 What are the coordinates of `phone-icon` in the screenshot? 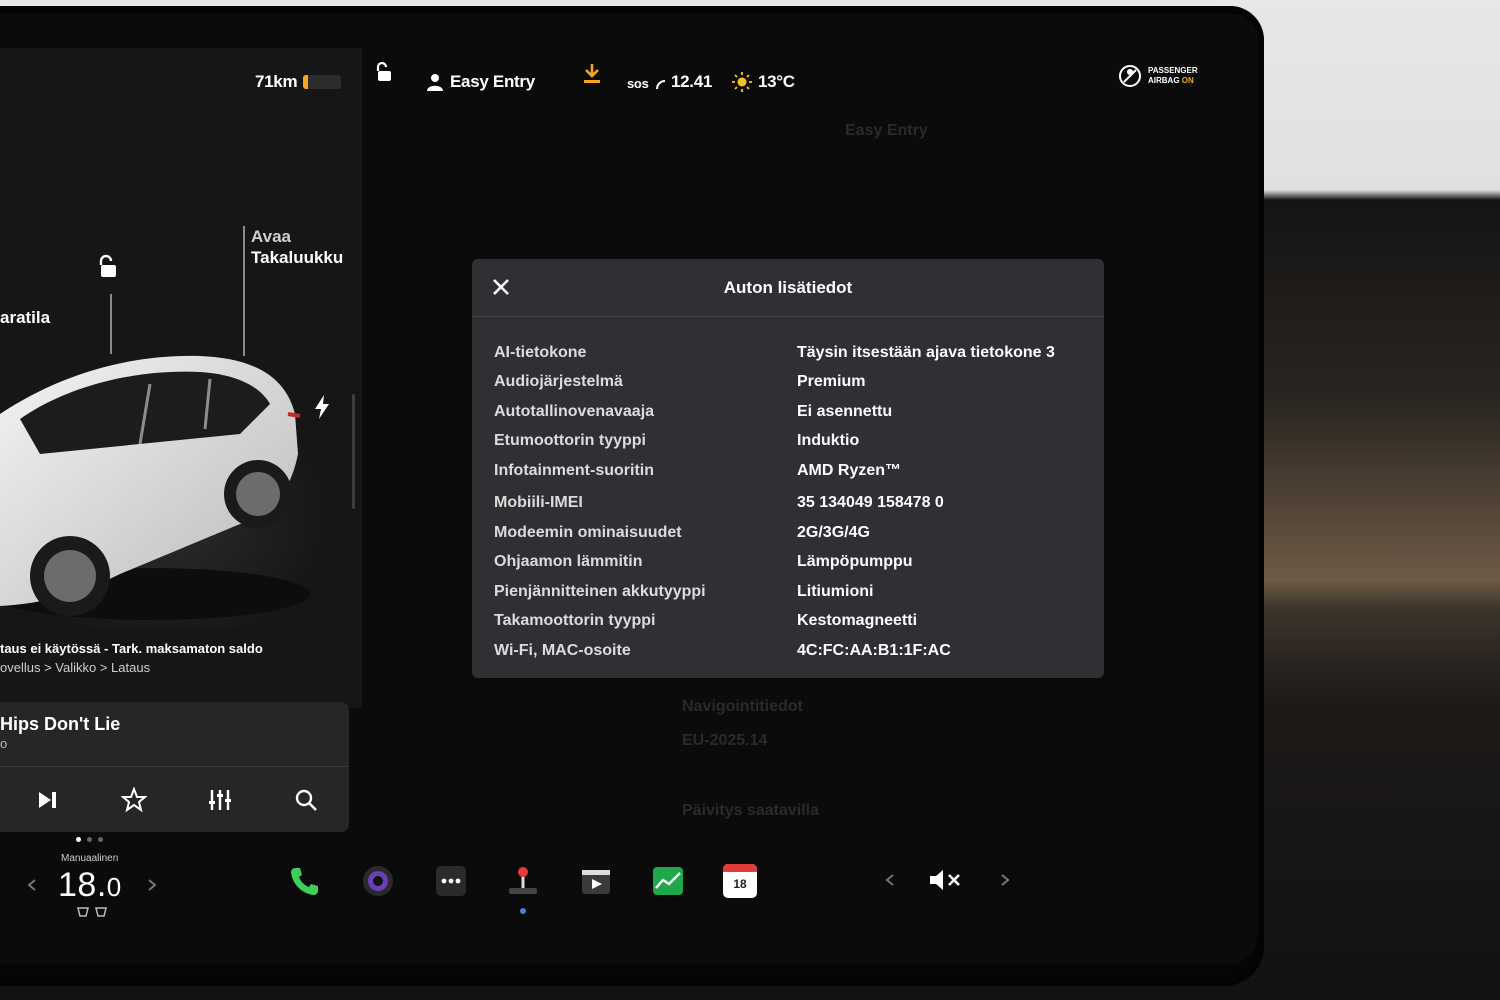 It's located at (305, 881).